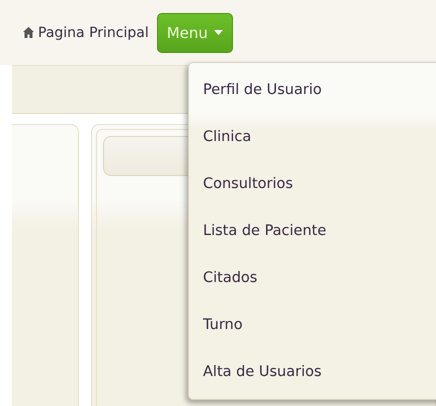 This screenshot has width=436, height=406. I want to click on menu-item: Lista de Paciente, so click(312, 231).